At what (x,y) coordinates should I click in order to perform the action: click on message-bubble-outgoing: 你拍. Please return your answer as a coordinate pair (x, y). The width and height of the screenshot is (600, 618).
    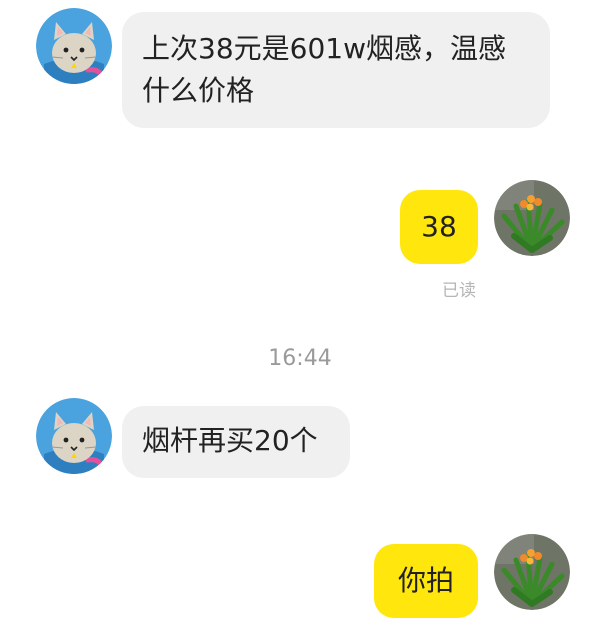
    Looking at the image, I should click on (426, 581).